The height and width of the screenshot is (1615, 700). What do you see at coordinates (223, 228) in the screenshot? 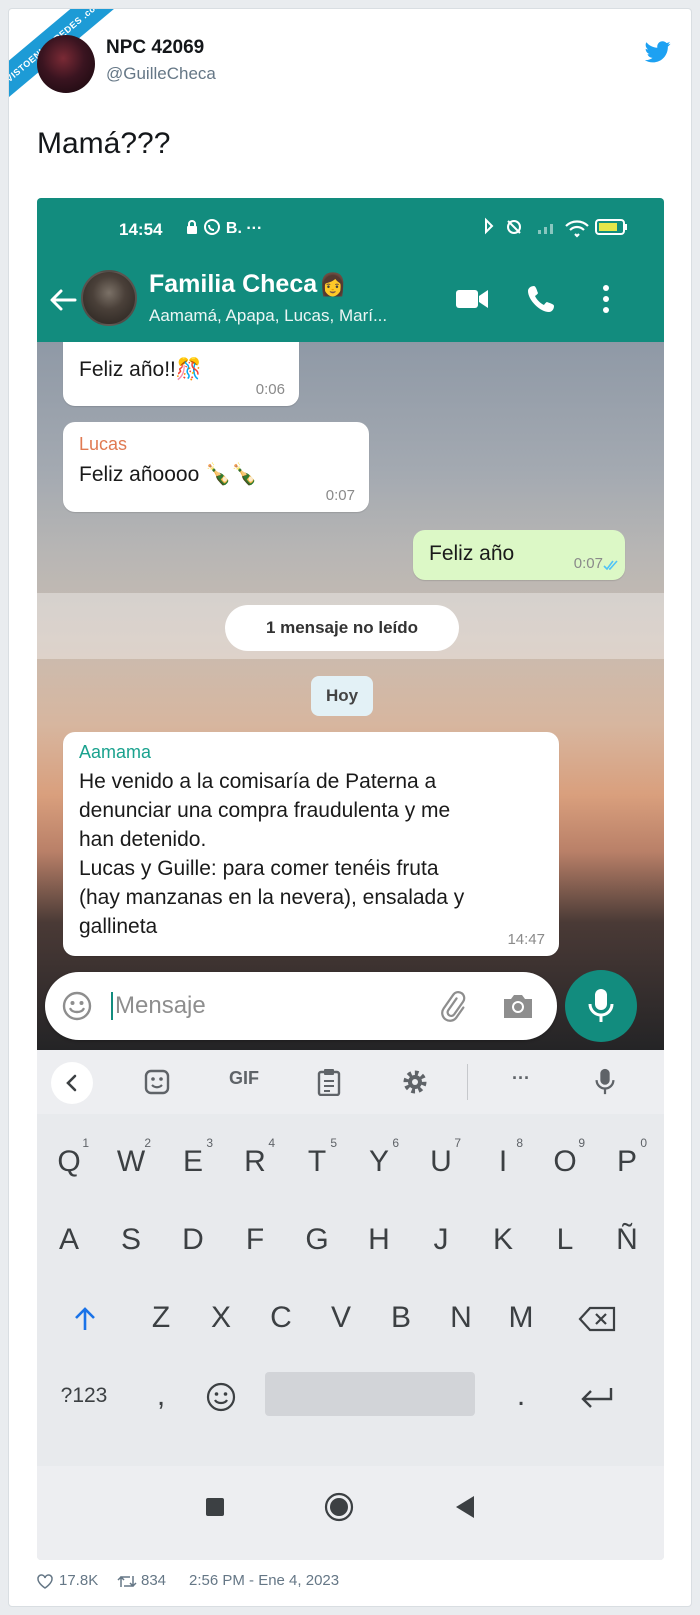
I see `notification-icons: B. ···` at bounding box center [223, 228].